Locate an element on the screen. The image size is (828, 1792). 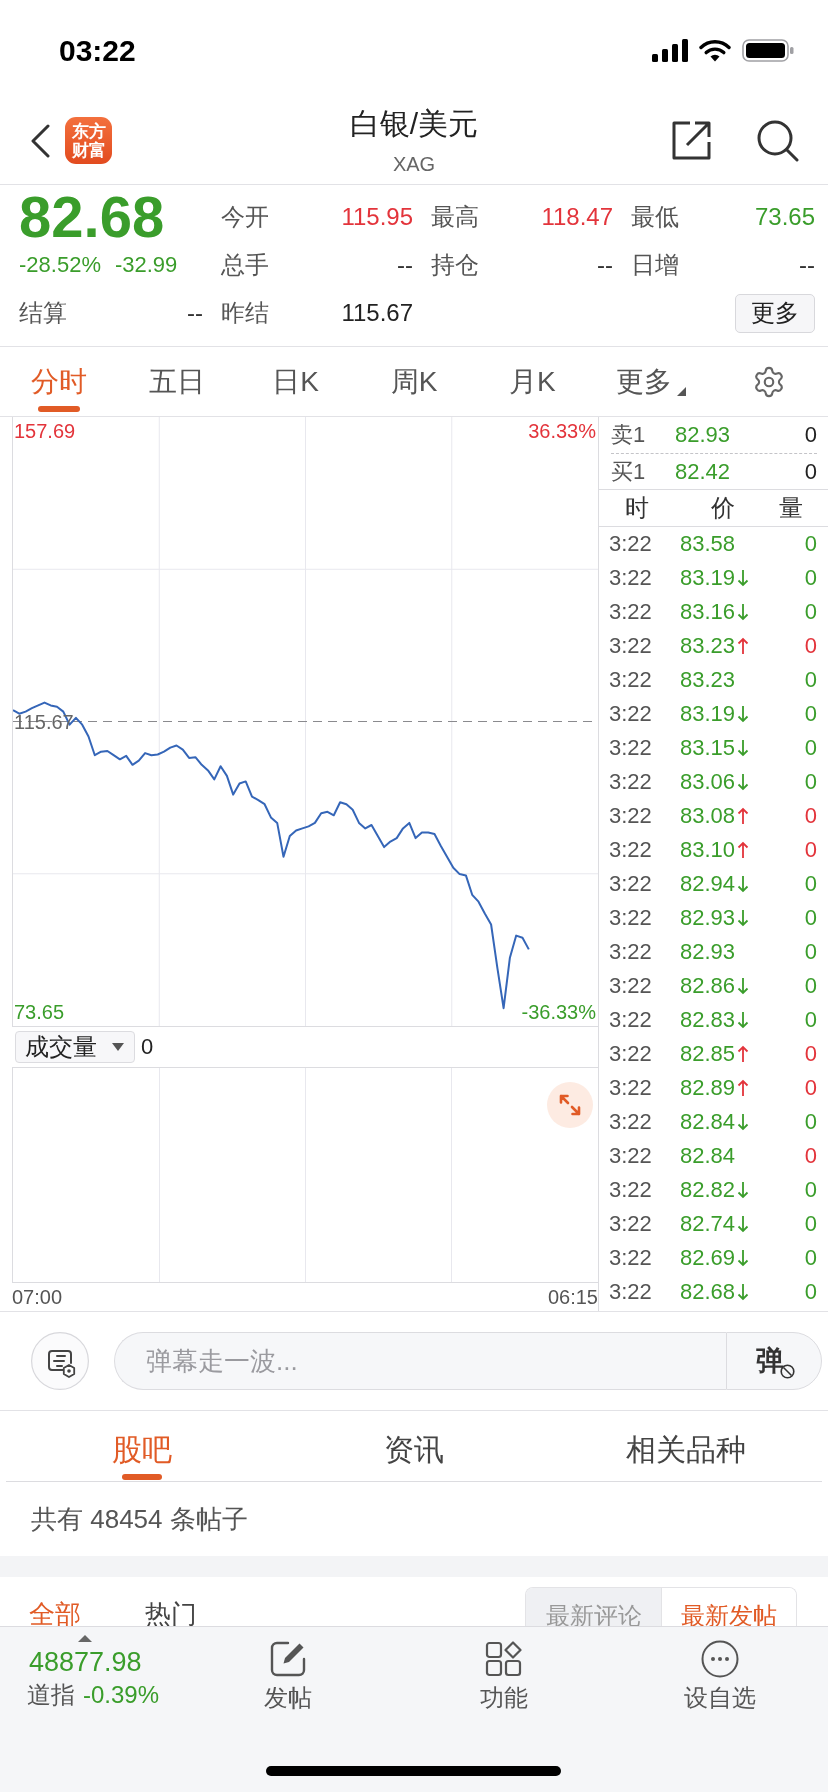
trade-price: 82.94 is located at coordinates (706, 884).